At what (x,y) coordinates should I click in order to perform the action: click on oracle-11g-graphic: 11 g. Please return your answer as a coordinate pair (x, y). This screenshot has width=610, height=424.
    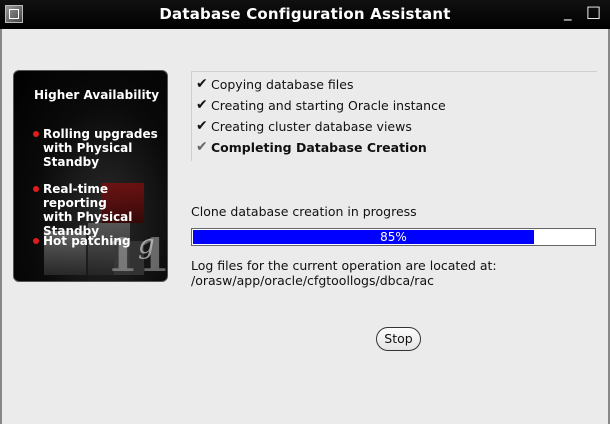
    Looking at the image, I should click on (105, 232).